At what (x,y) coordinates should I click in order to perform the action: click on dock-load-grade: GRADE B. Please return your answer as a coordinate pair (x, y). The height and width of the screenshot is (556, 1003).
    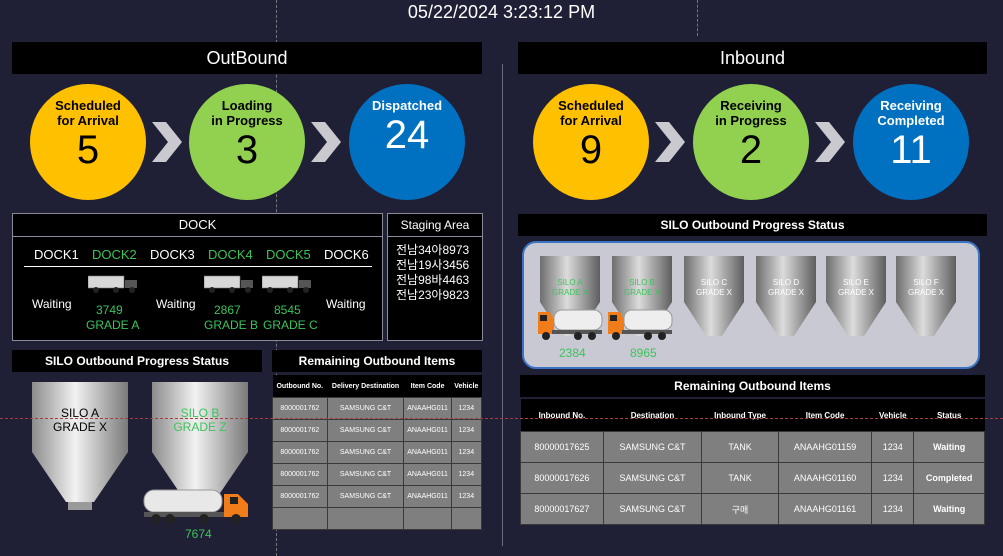
    Looking at the image, I should click on (231, 325).